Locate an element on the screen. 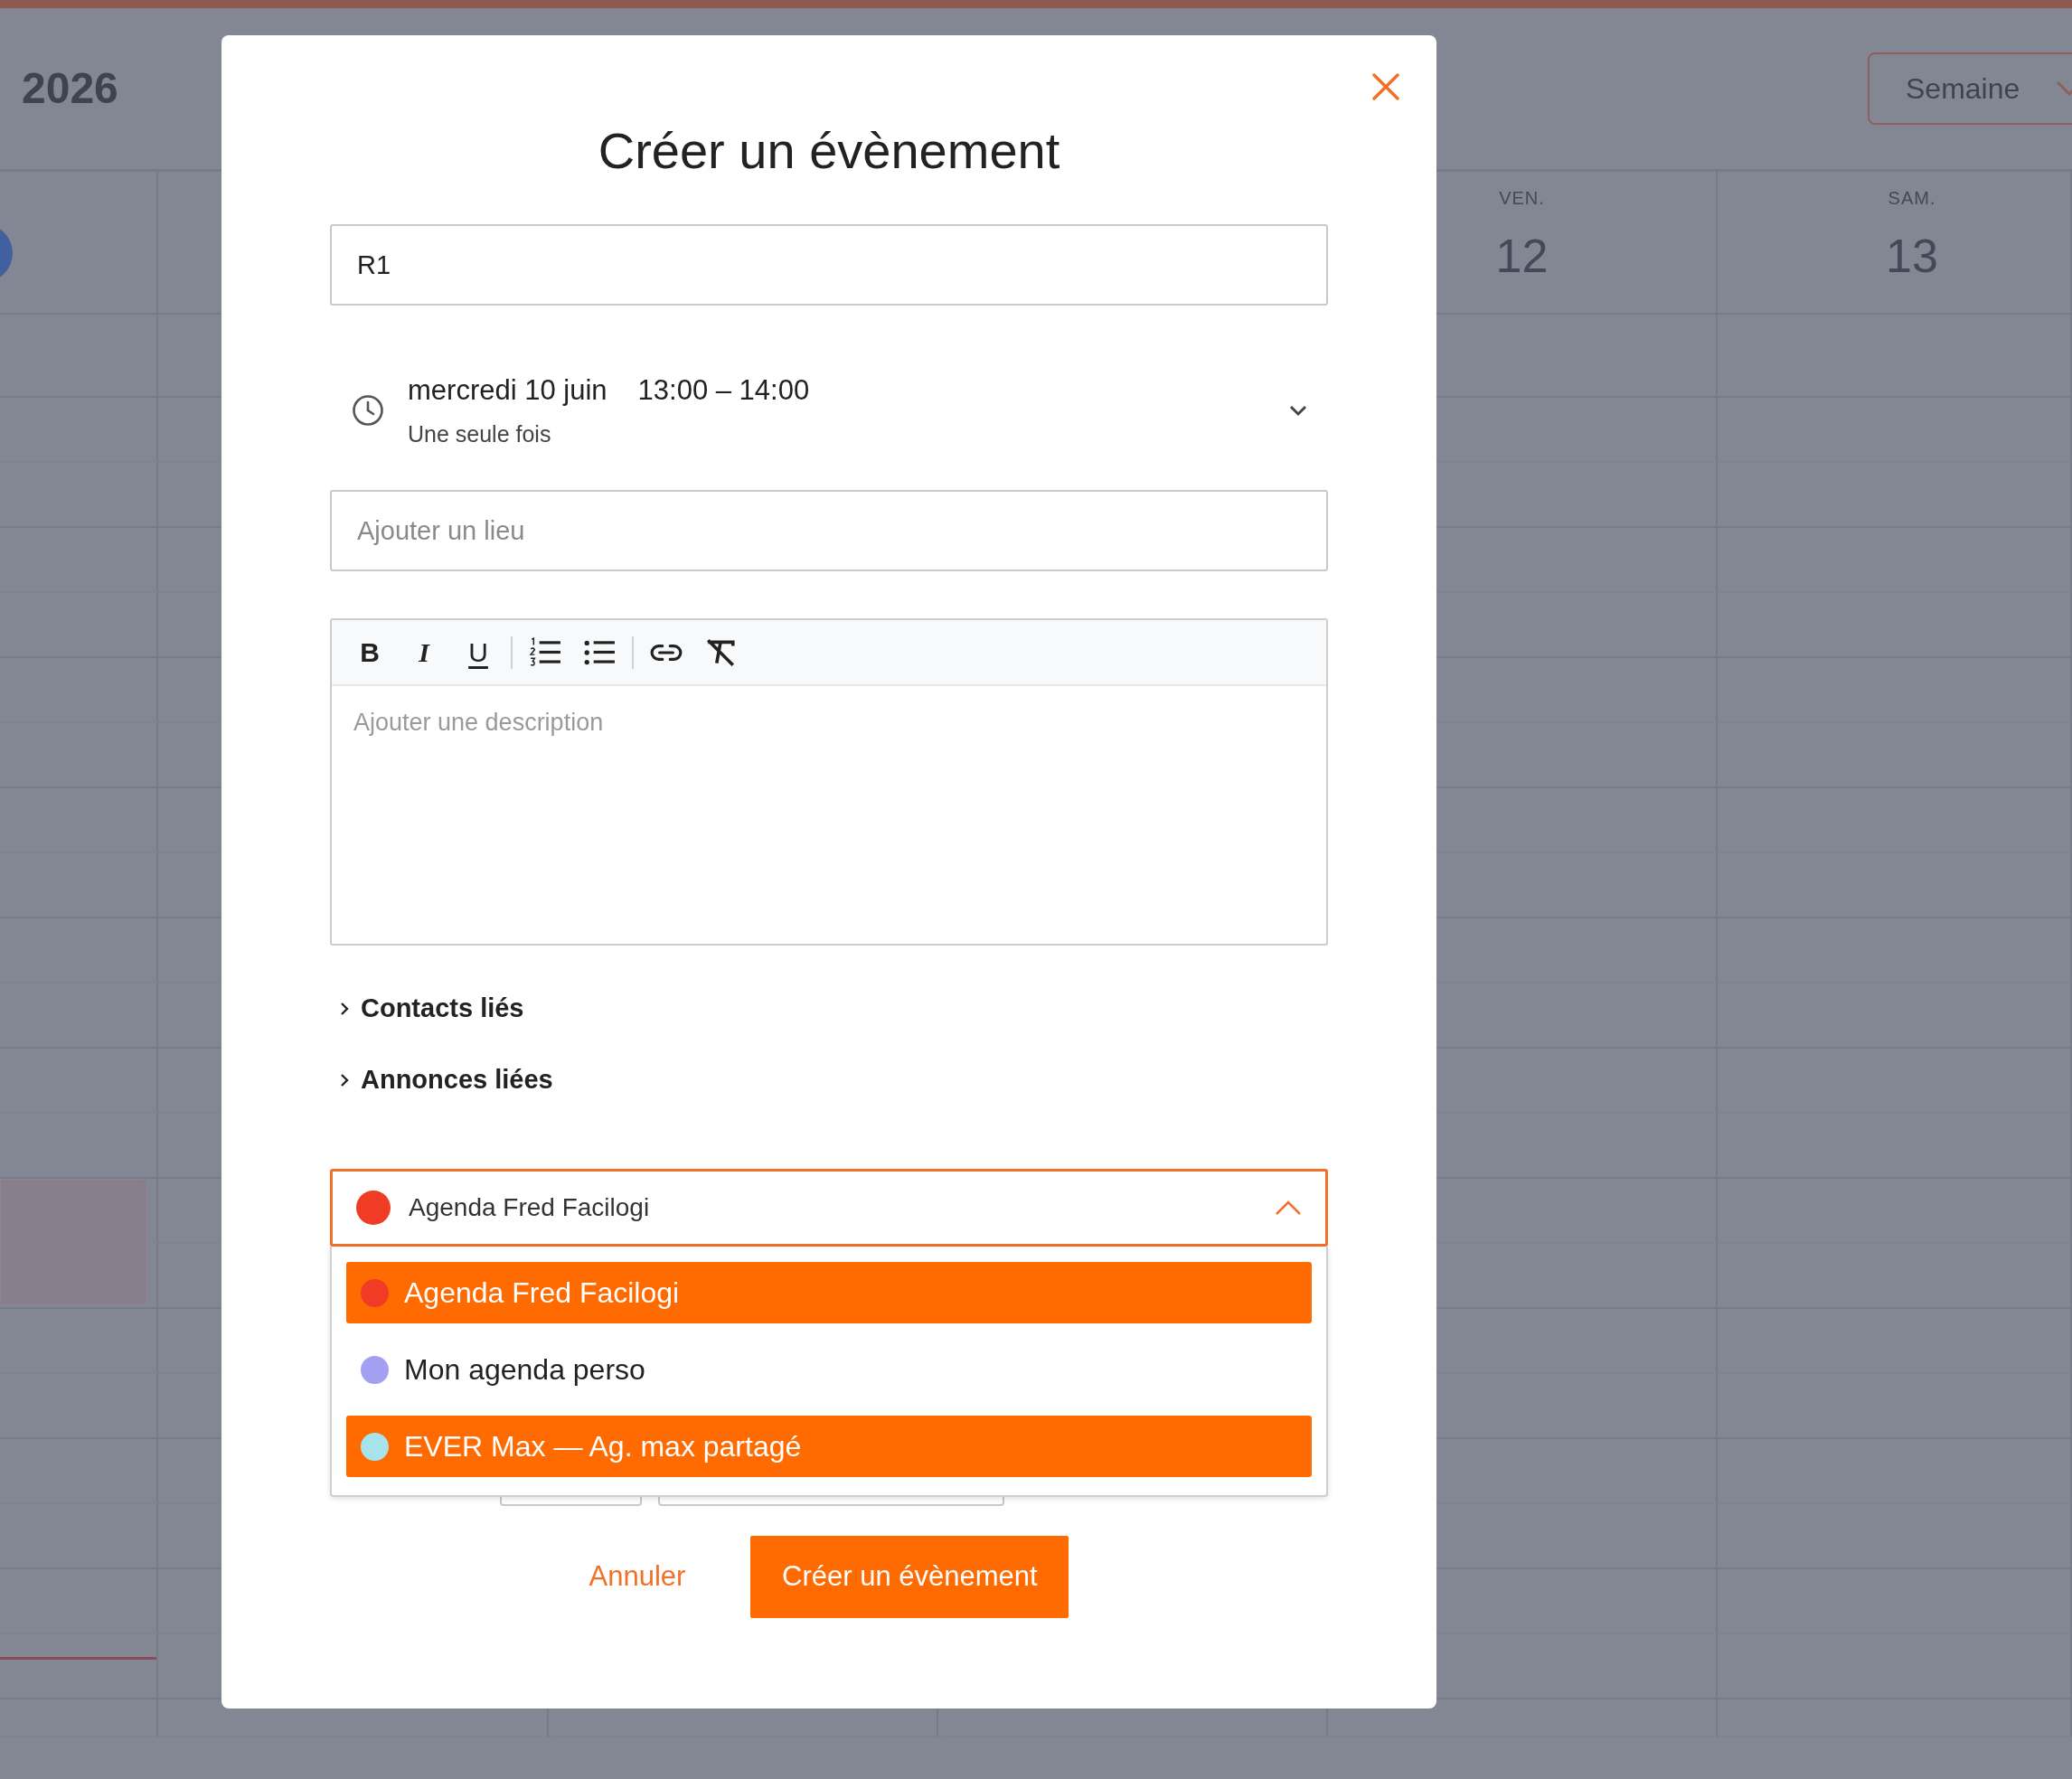 The image size is (2072, 1779). recurrence-text: Une seule fois is located at coordinates (480, 433).